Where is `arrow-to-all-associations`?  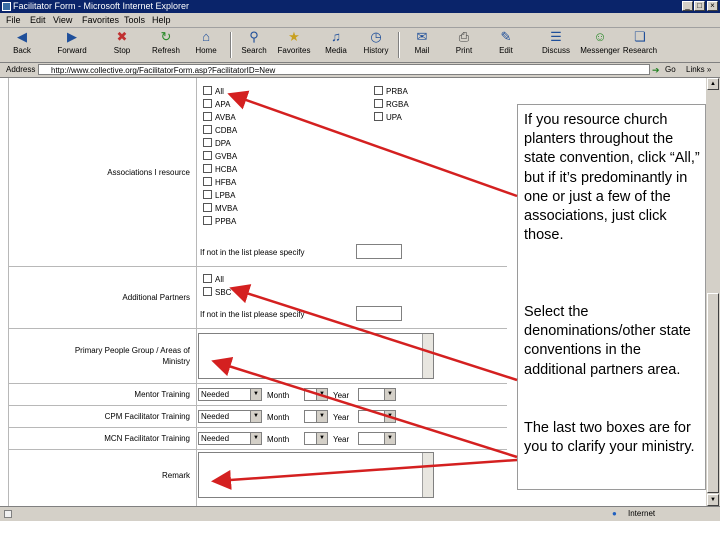 arrow-to-all-associations is located at coordinates (372, 144).